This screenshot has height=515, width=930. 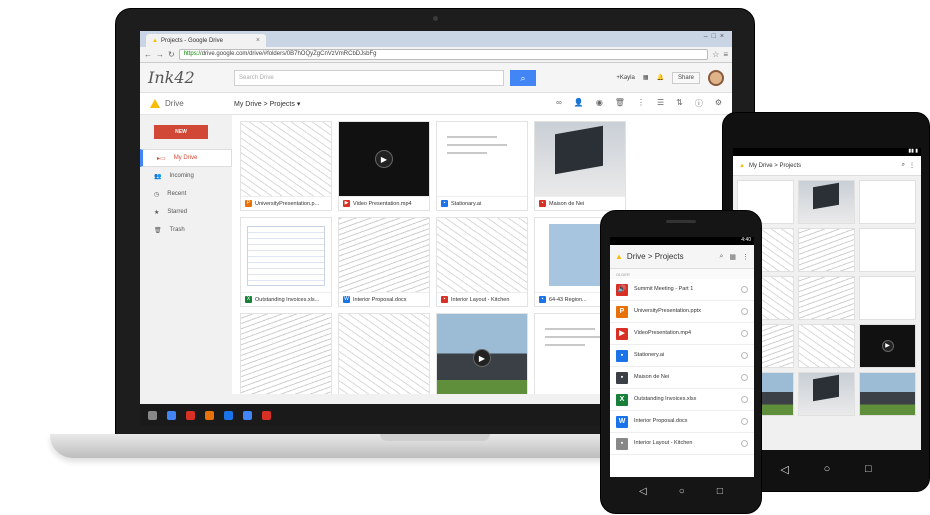 I want to click on reload-icon: ↻, so click(x=171, y=54).